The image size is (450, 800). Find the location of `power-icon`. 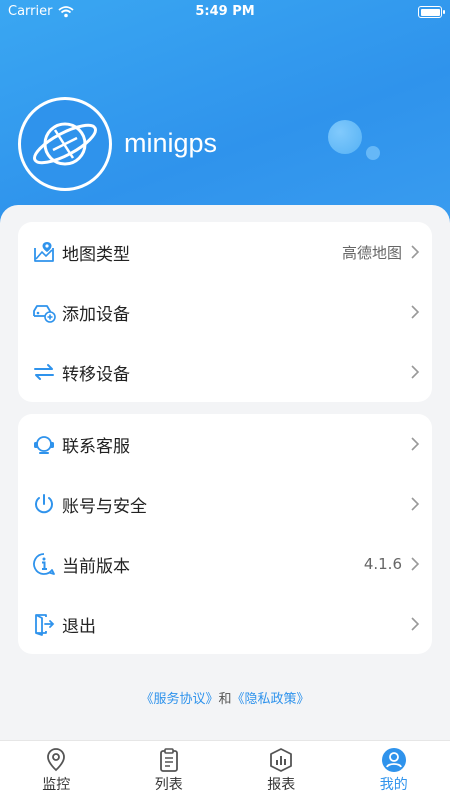

power-icon is located at coordinates (44, 504).